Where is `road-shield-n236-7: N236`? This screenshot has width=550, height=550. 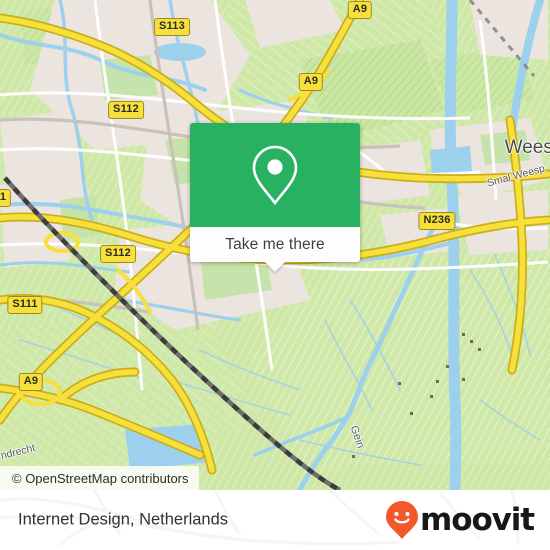
road-shield-n236-7: N236 is located at coordinates (437, 221).